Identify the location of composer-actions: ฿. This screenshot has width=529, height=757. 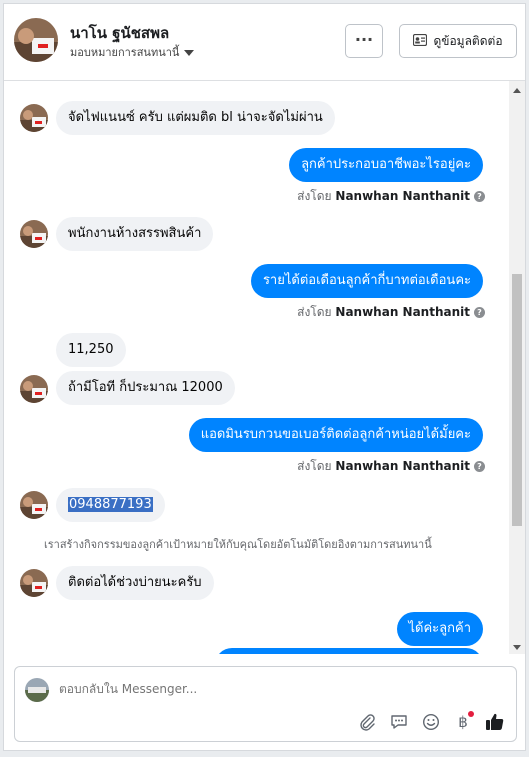
(431, 722).